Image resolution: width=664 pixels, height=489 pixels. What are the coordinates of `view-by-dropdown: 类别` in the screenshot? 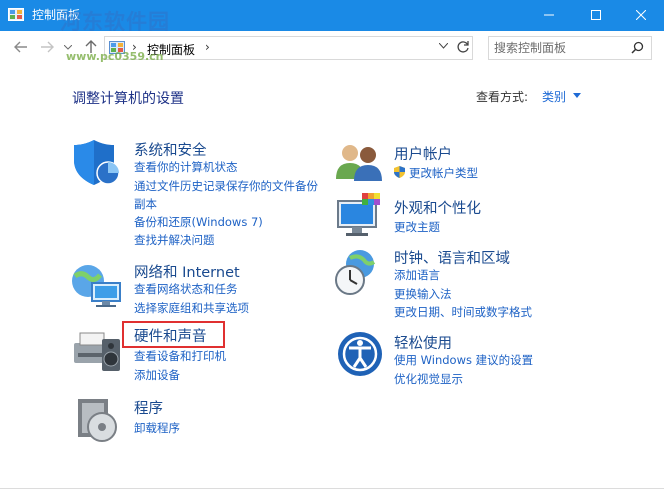 It's located at (554, 96).